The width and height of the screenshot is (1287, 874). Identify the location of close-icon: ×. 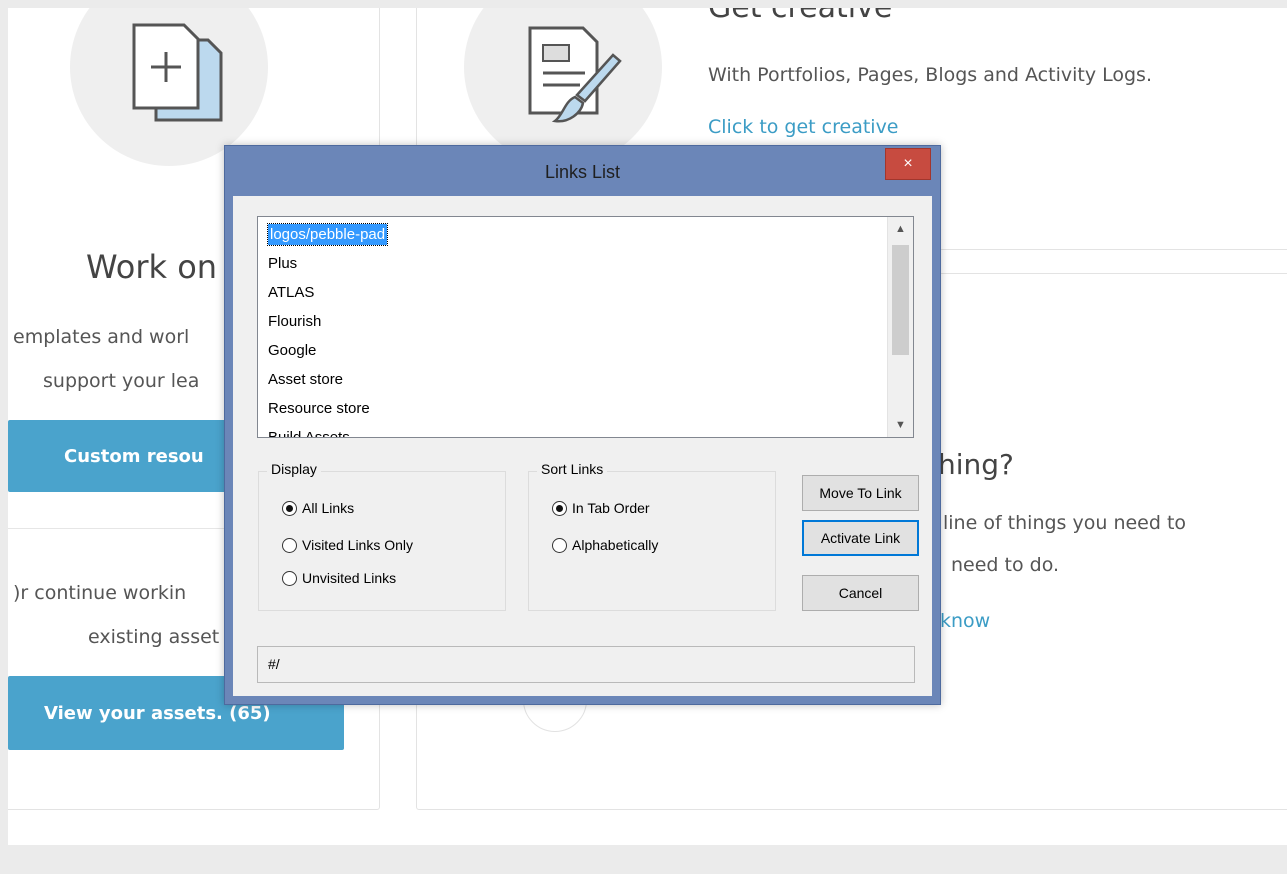
(908, 163).